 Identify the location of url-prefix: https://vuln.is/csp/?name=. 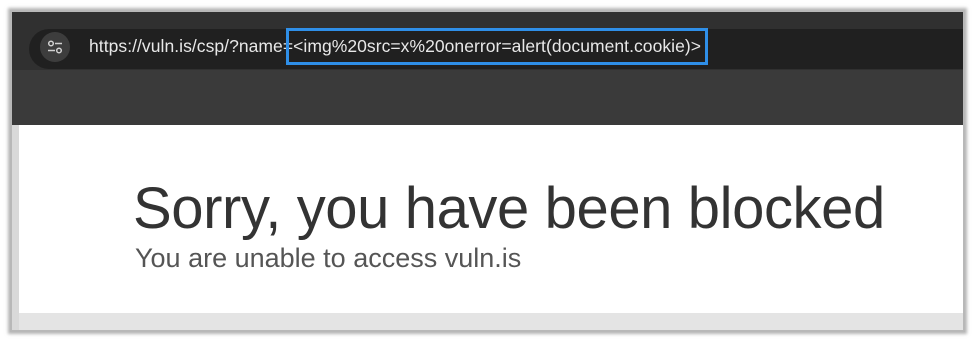
(191, 46).